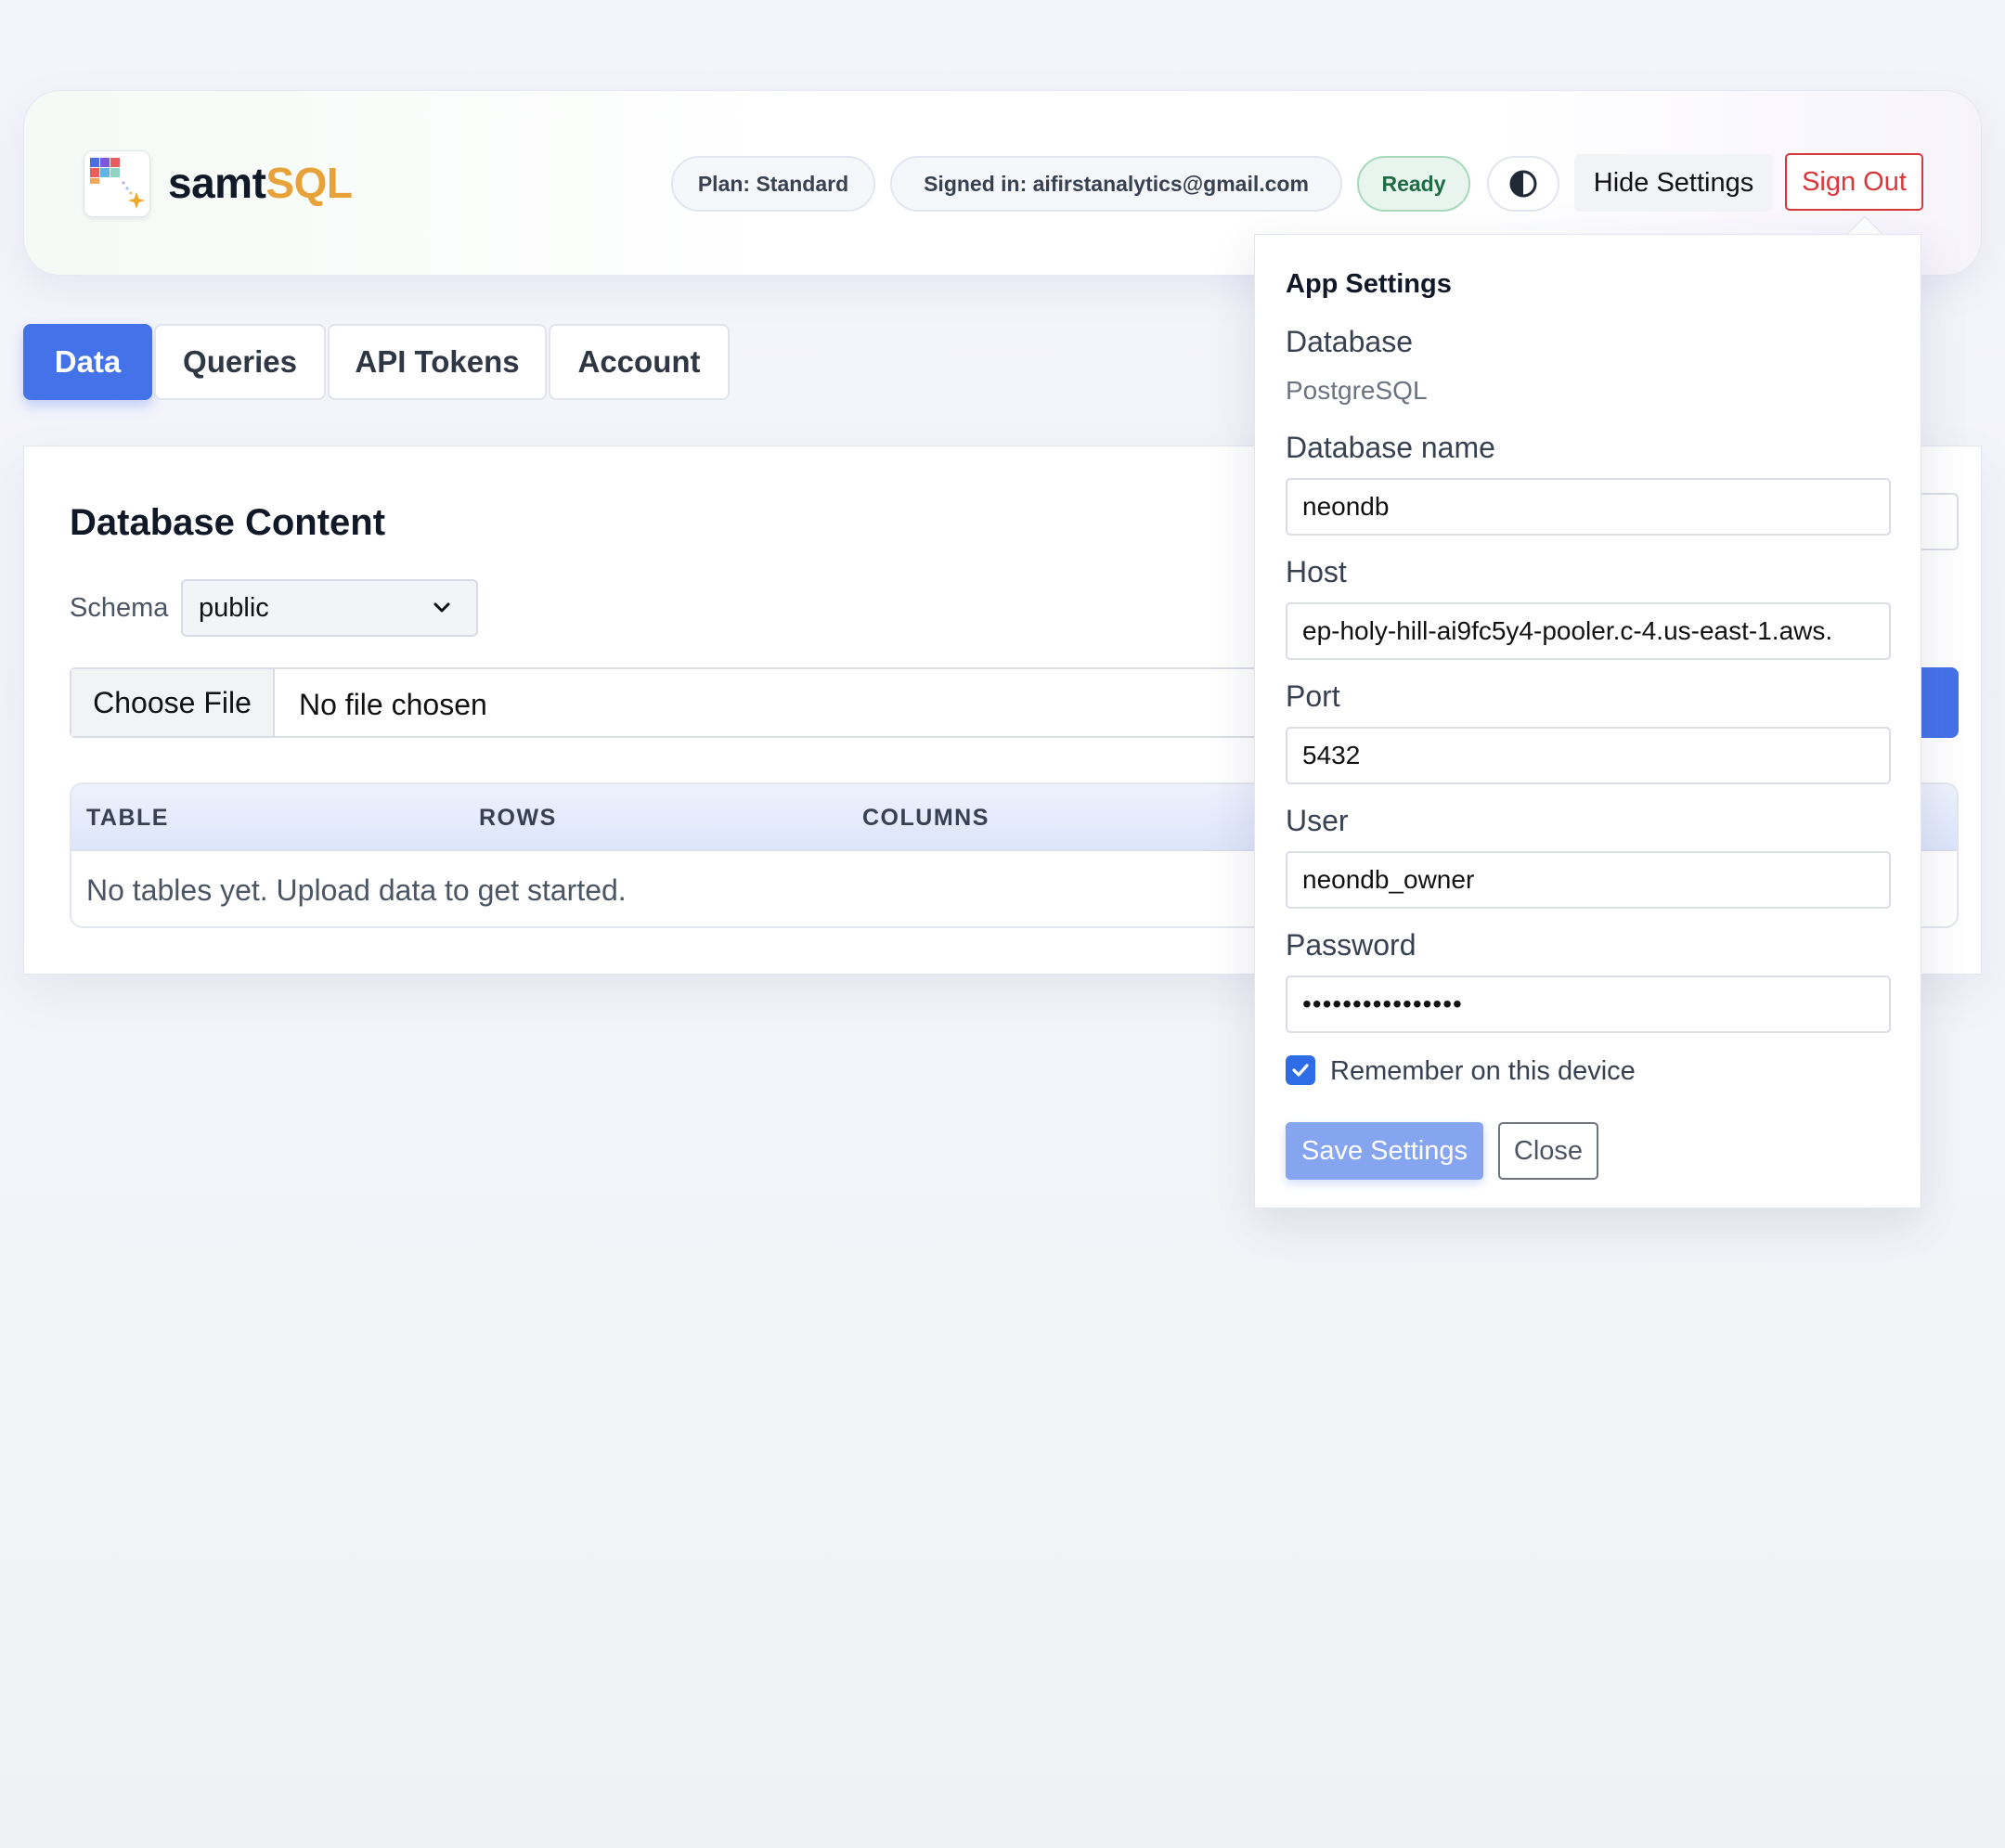  I want to click on tab-queries: Queries, so click(240, 362).